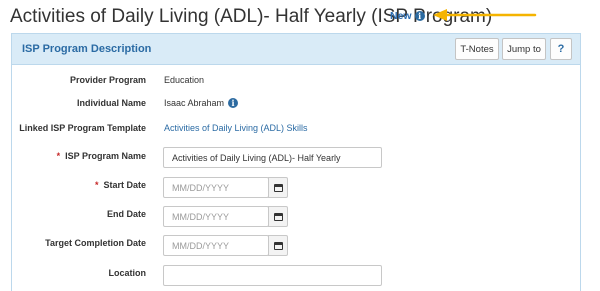 Image resolution: width=600 pixels, height=291 pixels. I want to click on start-date-input: MM/DD/YYYY, so click(216, 187).